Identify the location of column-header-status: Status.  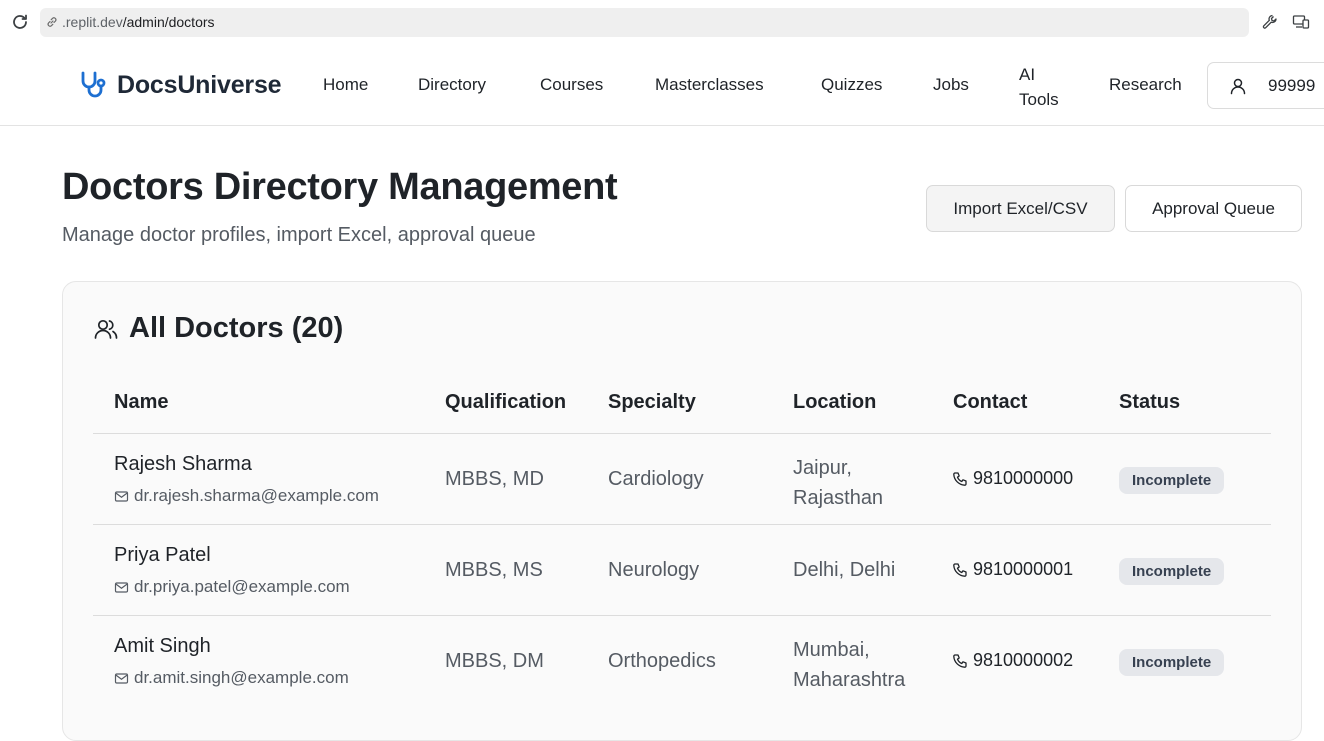
(1149, 402).